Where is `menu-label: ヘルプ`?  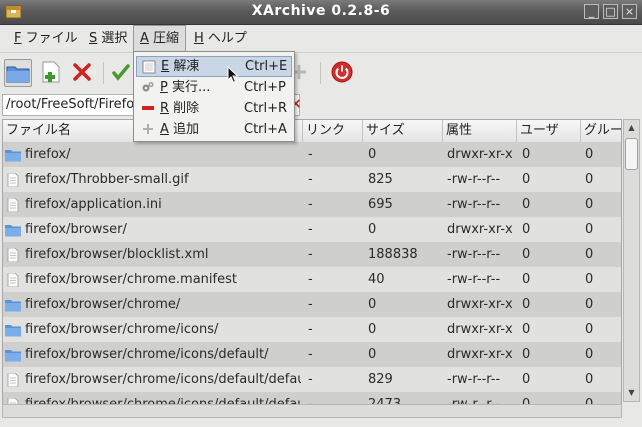
menu-label: ヘルプ is located at coordinates (225, 38).